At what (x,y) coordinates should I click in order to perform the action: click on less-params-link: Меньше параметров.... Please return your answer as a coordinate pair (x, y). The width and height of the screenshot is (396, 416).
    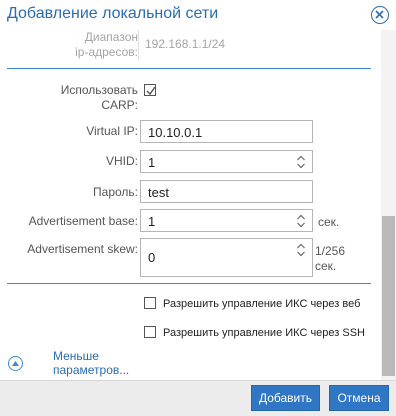
    Looking at the image, I should click on (91, 363).